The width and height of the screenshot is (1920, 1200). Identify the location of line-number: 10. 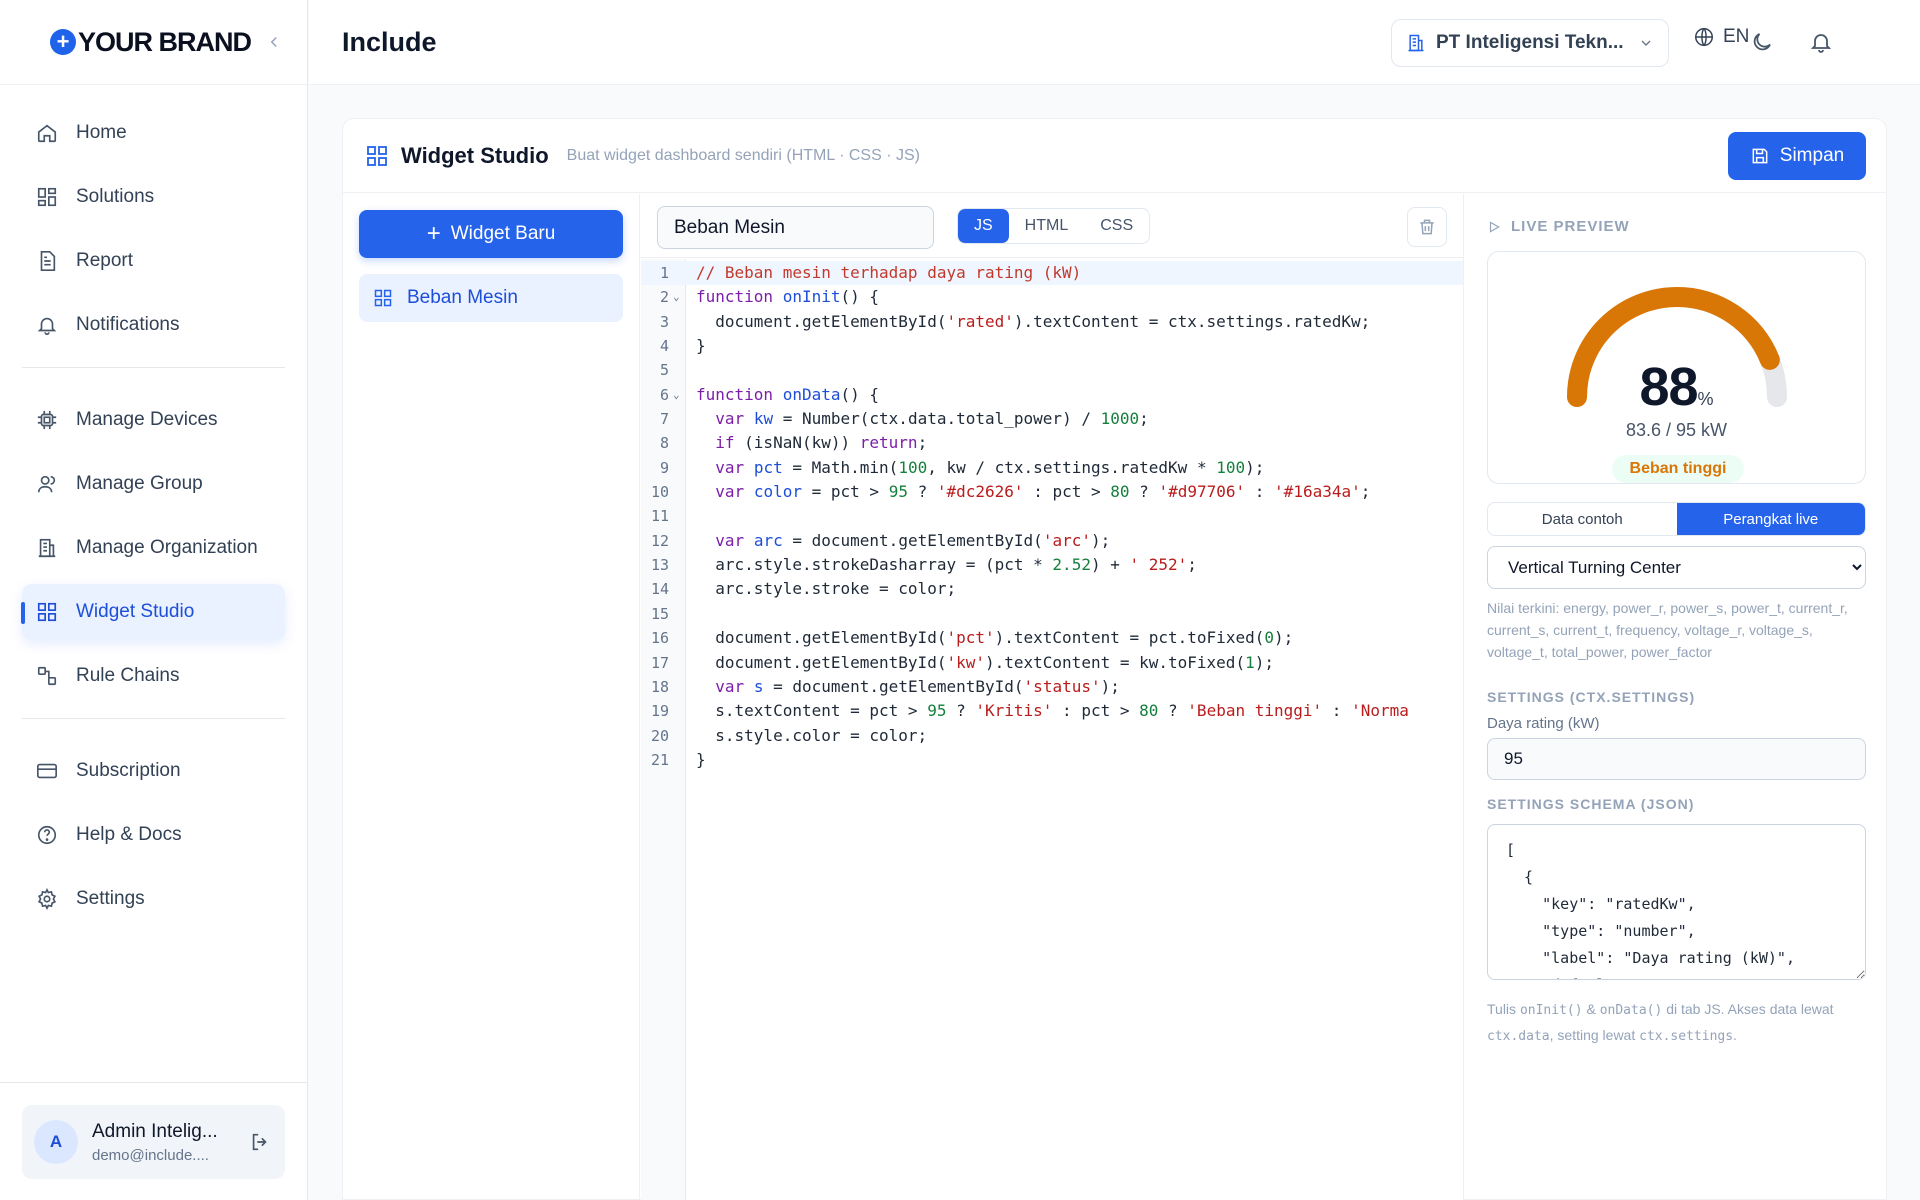
(659, 492).